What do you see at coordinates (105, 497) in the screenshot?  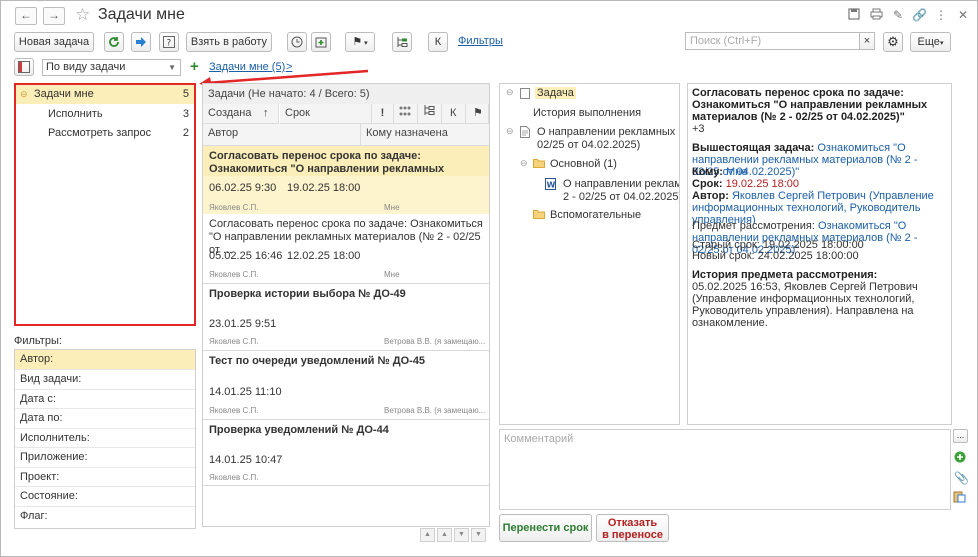 I see `filter-state: Состояние:` at bounding box center [105, 497].